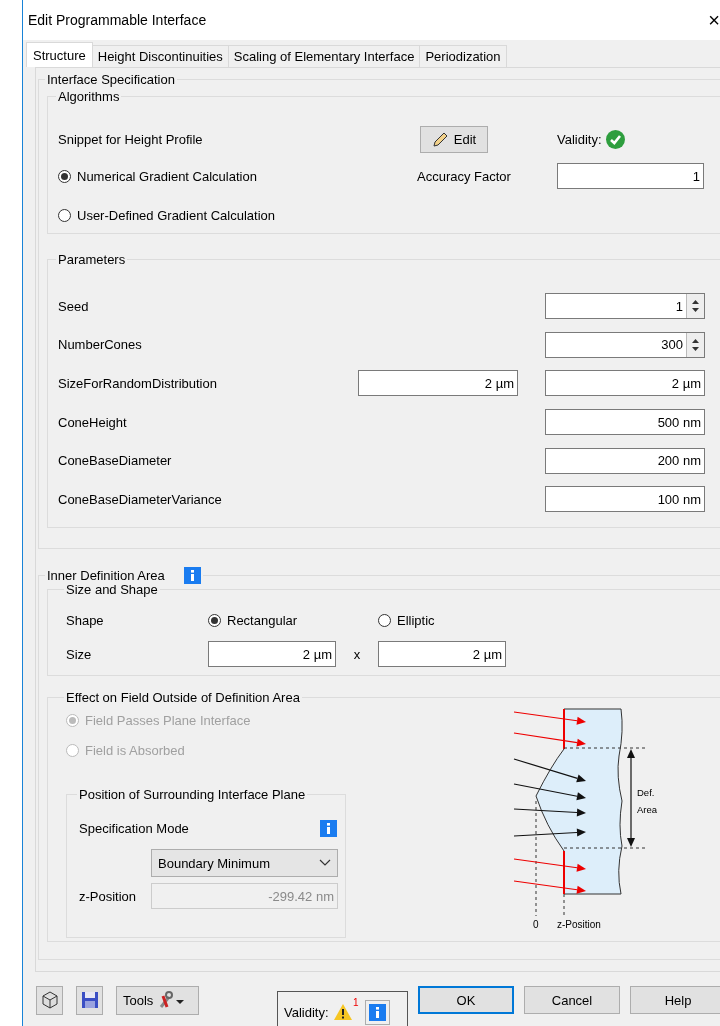  What do you see at coordinates (85, 620) in the screenshot?
I see `field-label: Shape` at bounding box center [85, 620].